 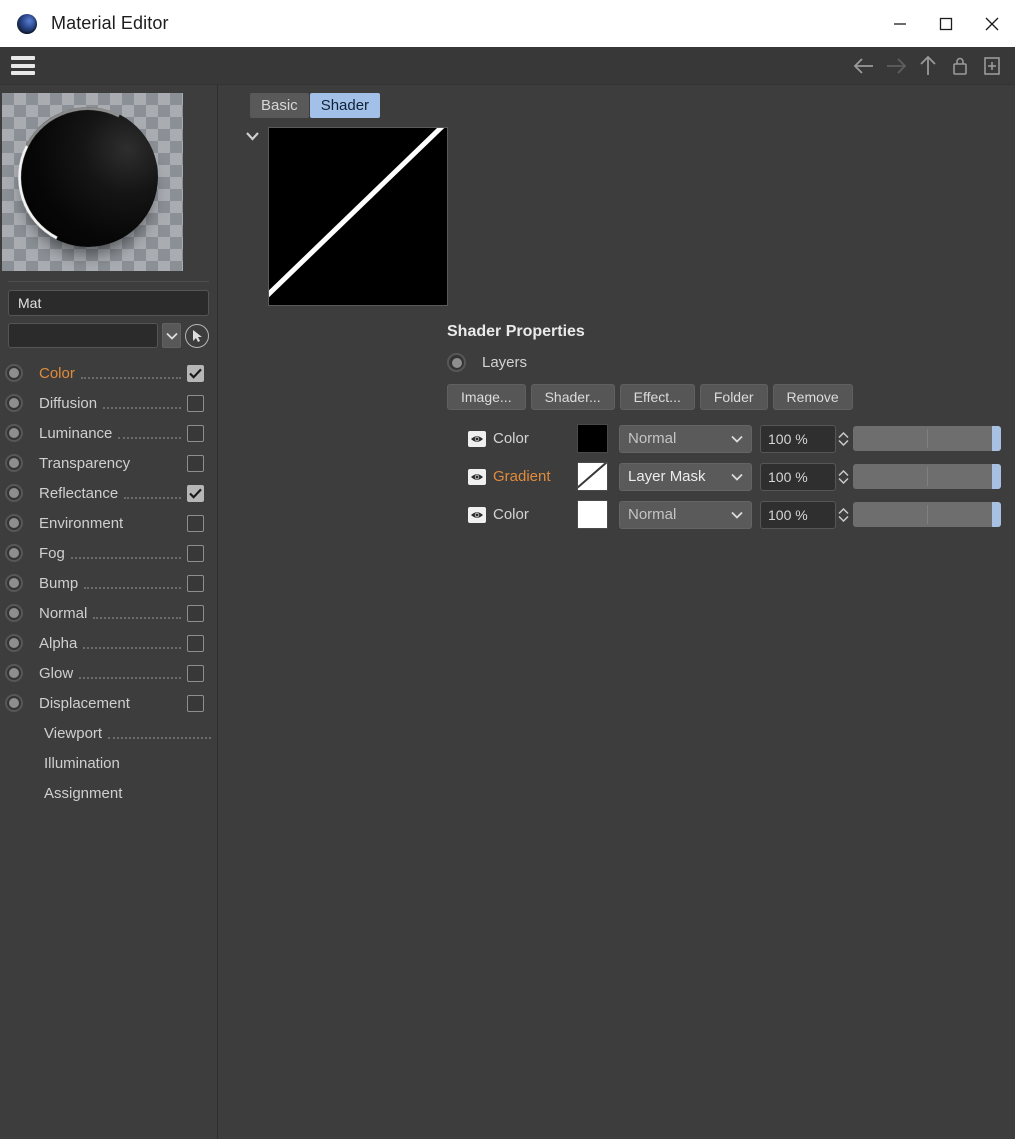 What do you see at coordinates (108, 763) in the screenshot?
I see `channel-item-illumination: Illumination` at bounding box center [108, 763].